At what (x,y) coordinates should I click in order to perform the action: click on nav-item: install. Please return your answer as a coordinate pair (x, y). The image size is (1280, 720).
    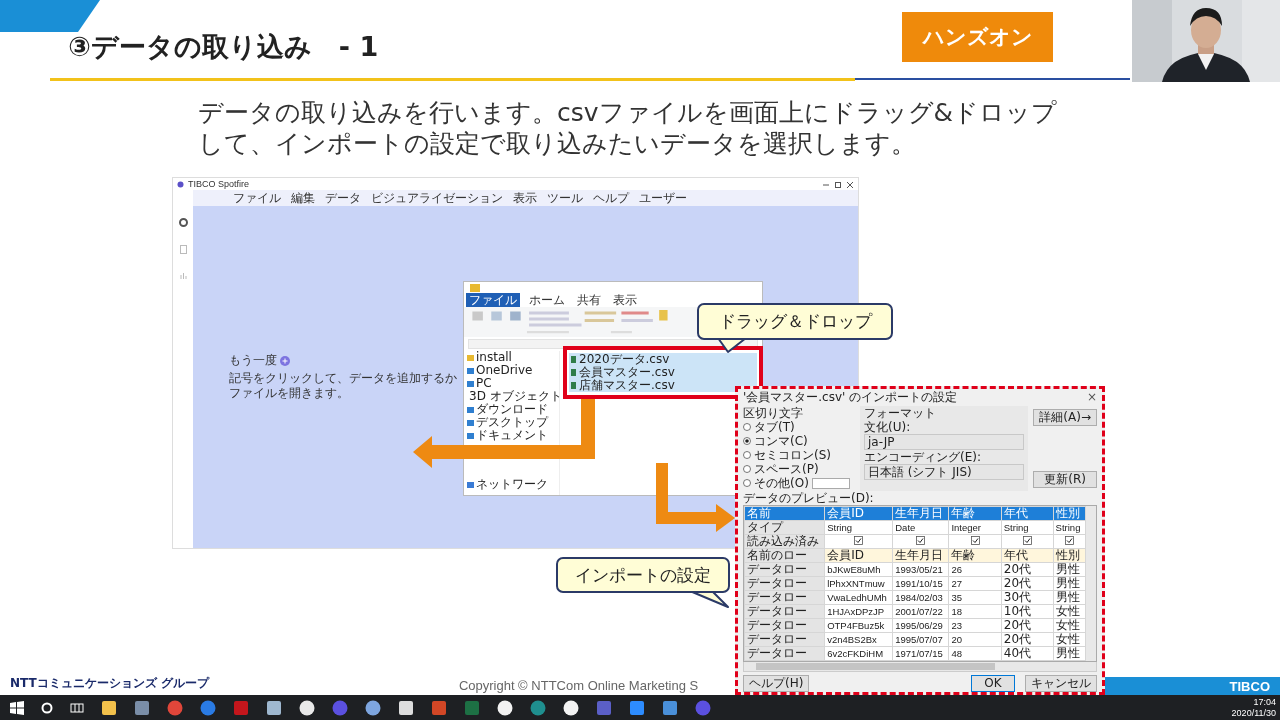
    Looking at the image, I should click on (494, 357).